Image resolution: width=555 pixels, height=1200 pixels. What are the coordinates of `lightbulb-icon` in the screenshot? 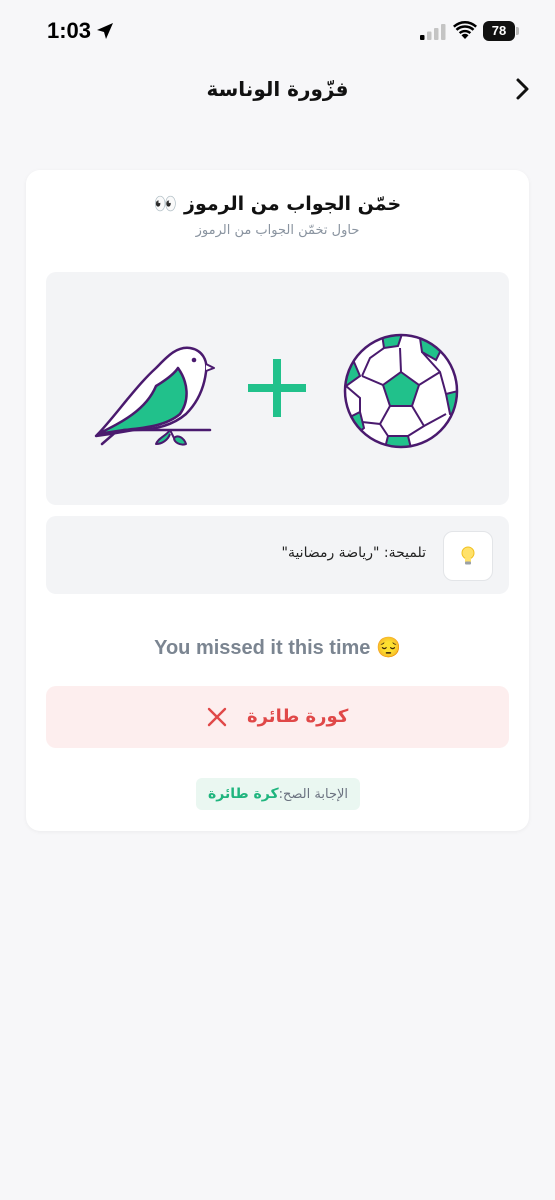 It's located at (468, 555).